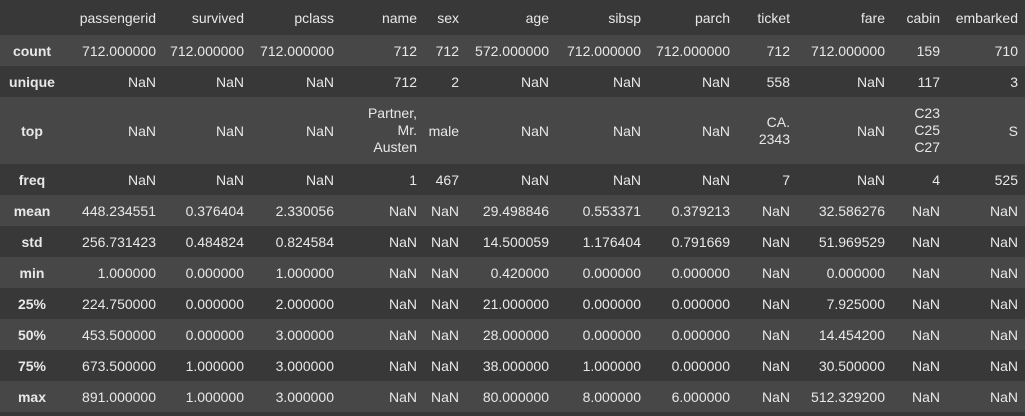 The width and height of the screenshot is (1025, 416). I want to click on cell-survived: 712.000000, so click(207, 50).